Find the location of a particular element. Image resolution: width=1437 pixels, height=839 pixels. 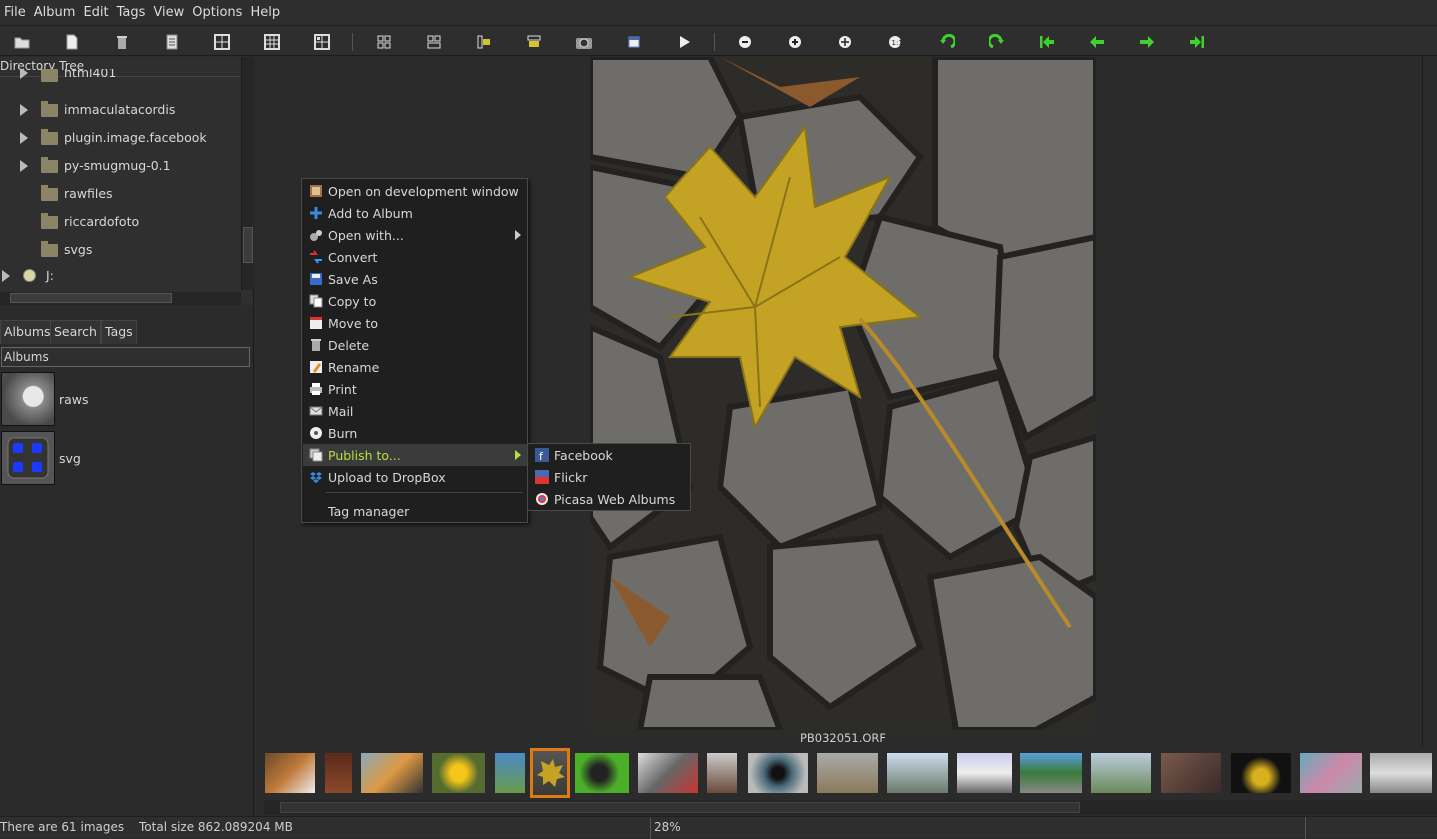

develop-icon is located at coordinates (316, 191).